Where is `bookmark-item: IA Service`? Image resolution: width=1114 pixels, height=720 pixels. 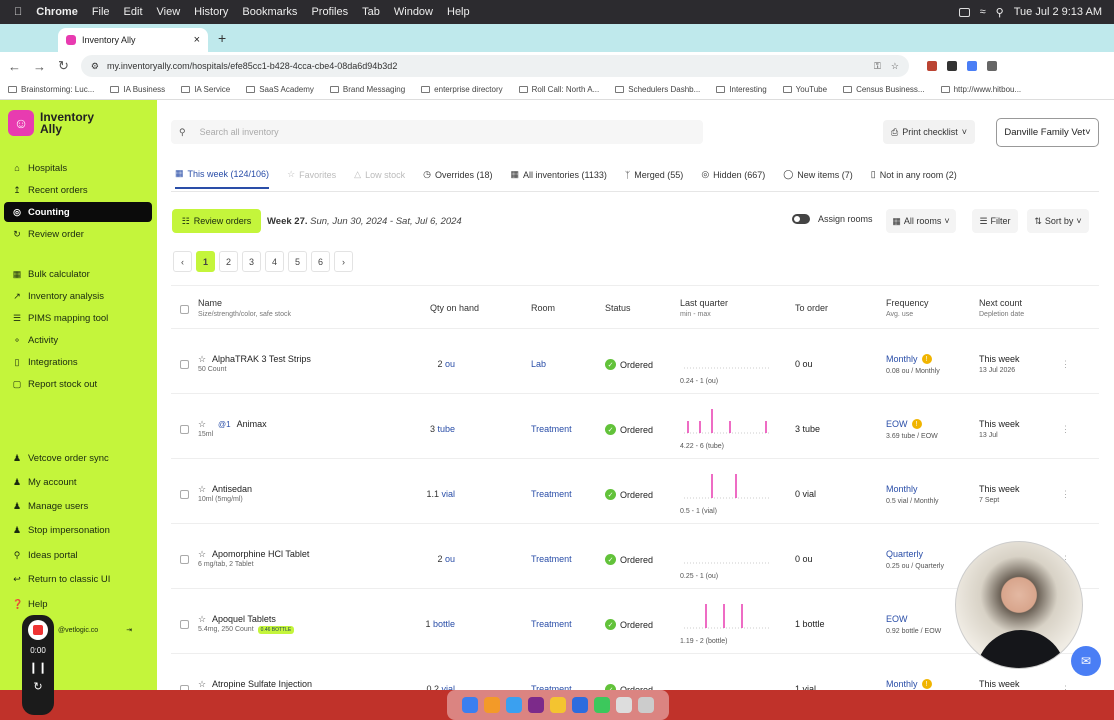 bookmark-item: IA Service is located at coordinates (205, 89).